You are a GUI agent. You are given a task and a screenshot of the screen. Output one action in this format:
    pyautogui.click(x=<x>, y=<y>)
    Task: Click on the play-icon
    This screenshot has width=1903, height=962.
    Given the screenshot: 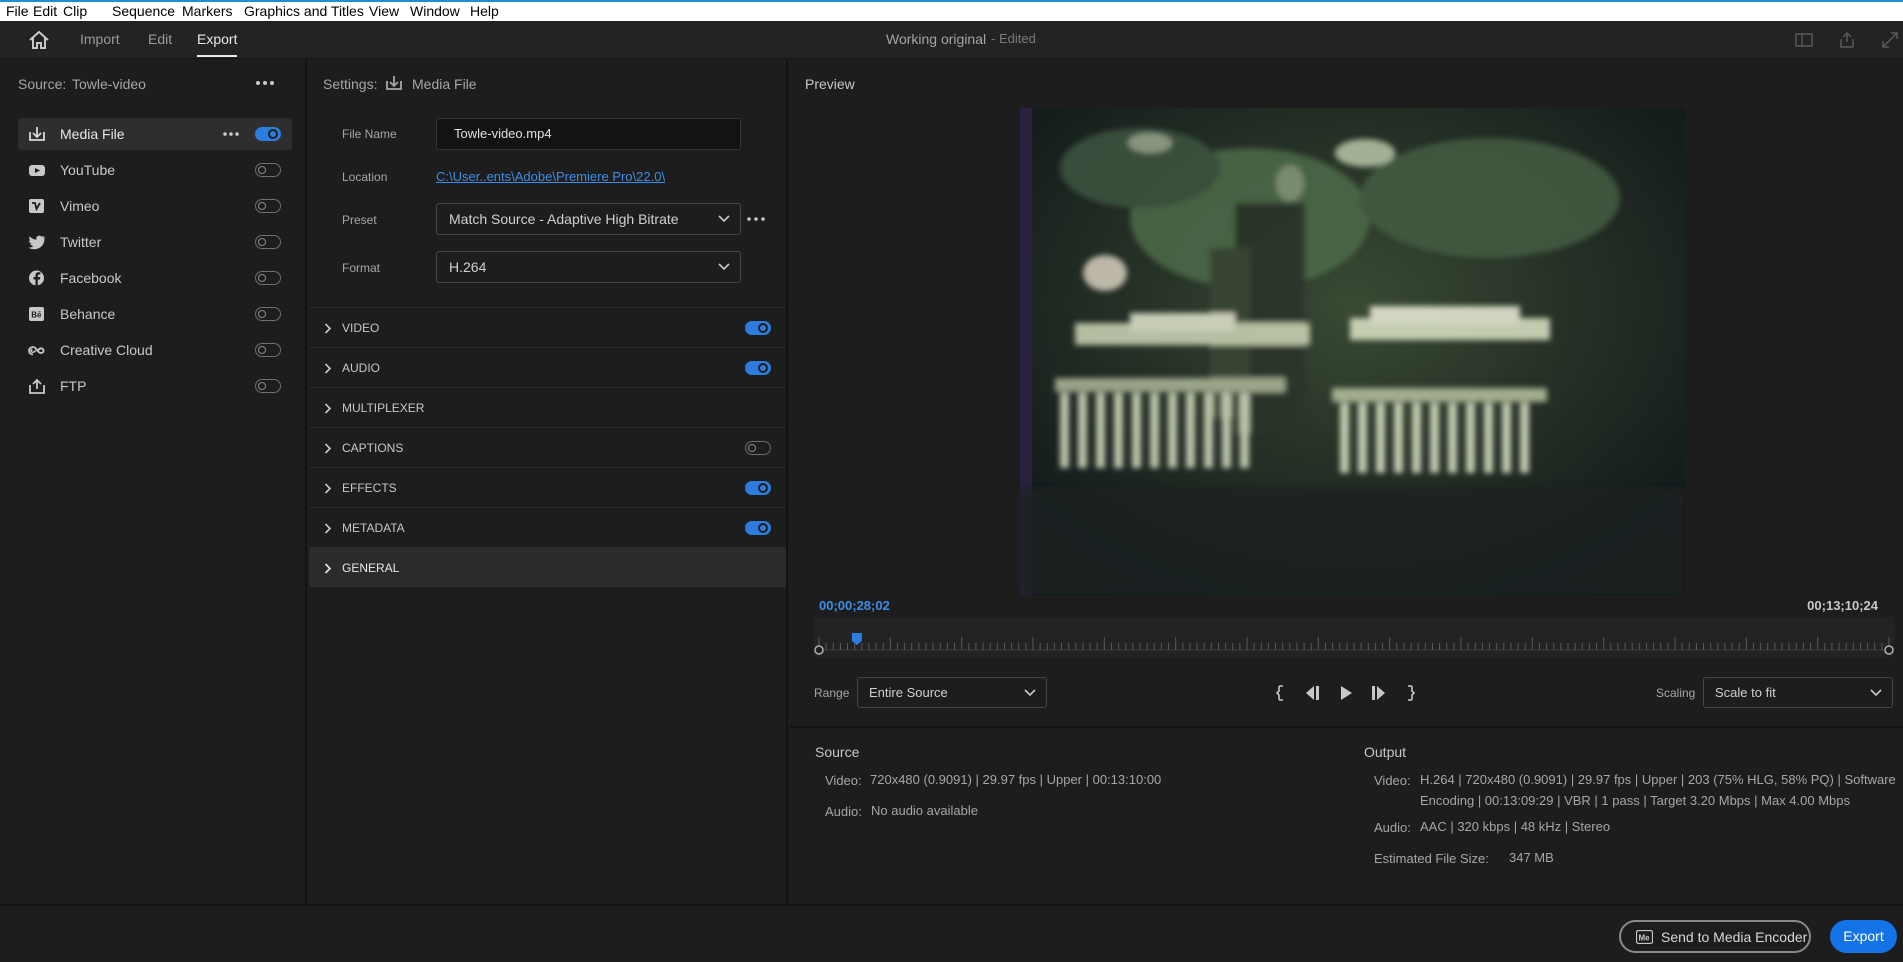 What is the action you would take?
    pyautogui.click(x=1346, y=693)
    